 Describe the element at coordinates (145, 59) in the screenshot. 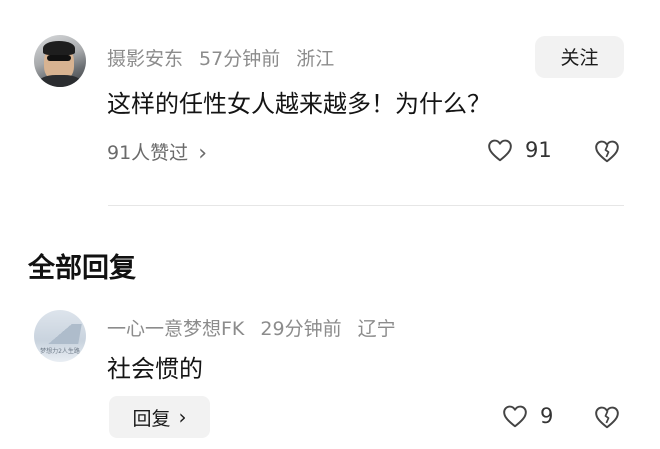

I see `post-author-name: 摄影安东` at that location.